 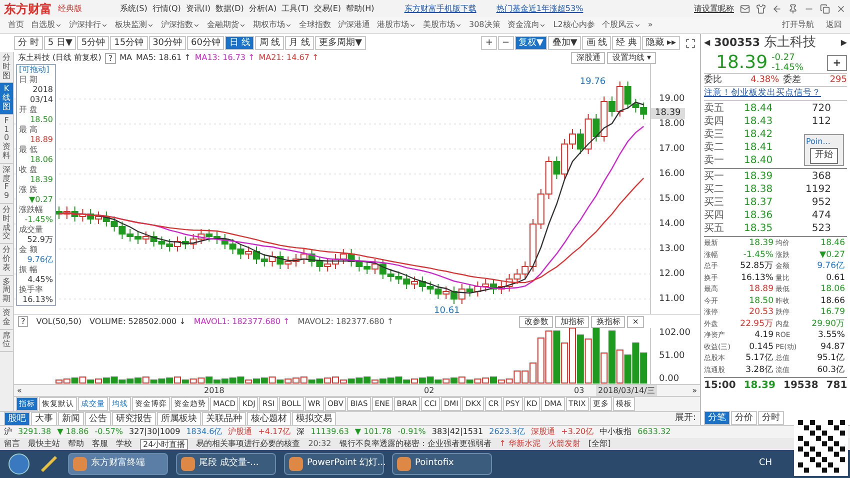 I want to click on taskbar-item: 东方财富终端, so click(x=118, y=464).